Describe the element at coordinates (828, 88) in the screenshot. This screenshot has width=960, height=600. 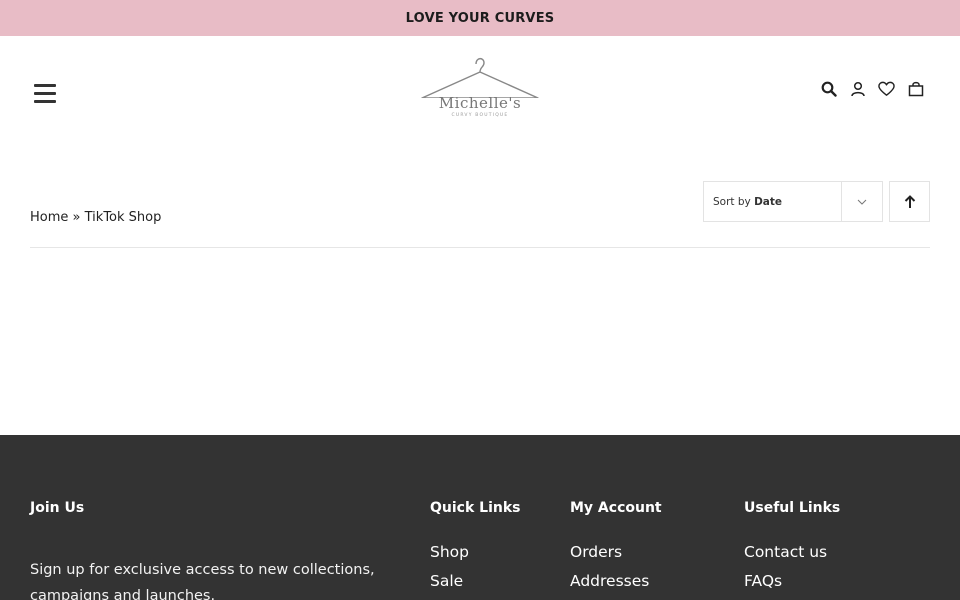
I see `search-icon` at that location.